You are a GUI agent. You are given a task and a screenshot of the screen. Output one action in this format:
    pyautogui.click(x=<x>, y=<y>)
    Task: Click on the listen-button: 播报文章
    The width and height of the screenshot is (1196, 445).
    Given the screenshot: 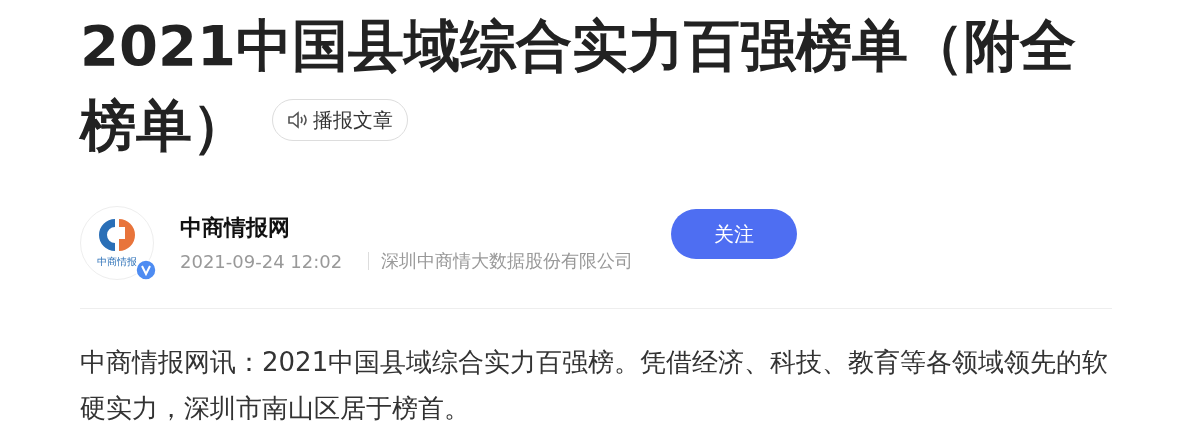 What is the action you would take?
    pyautogui.click(x=340, y=119)
    